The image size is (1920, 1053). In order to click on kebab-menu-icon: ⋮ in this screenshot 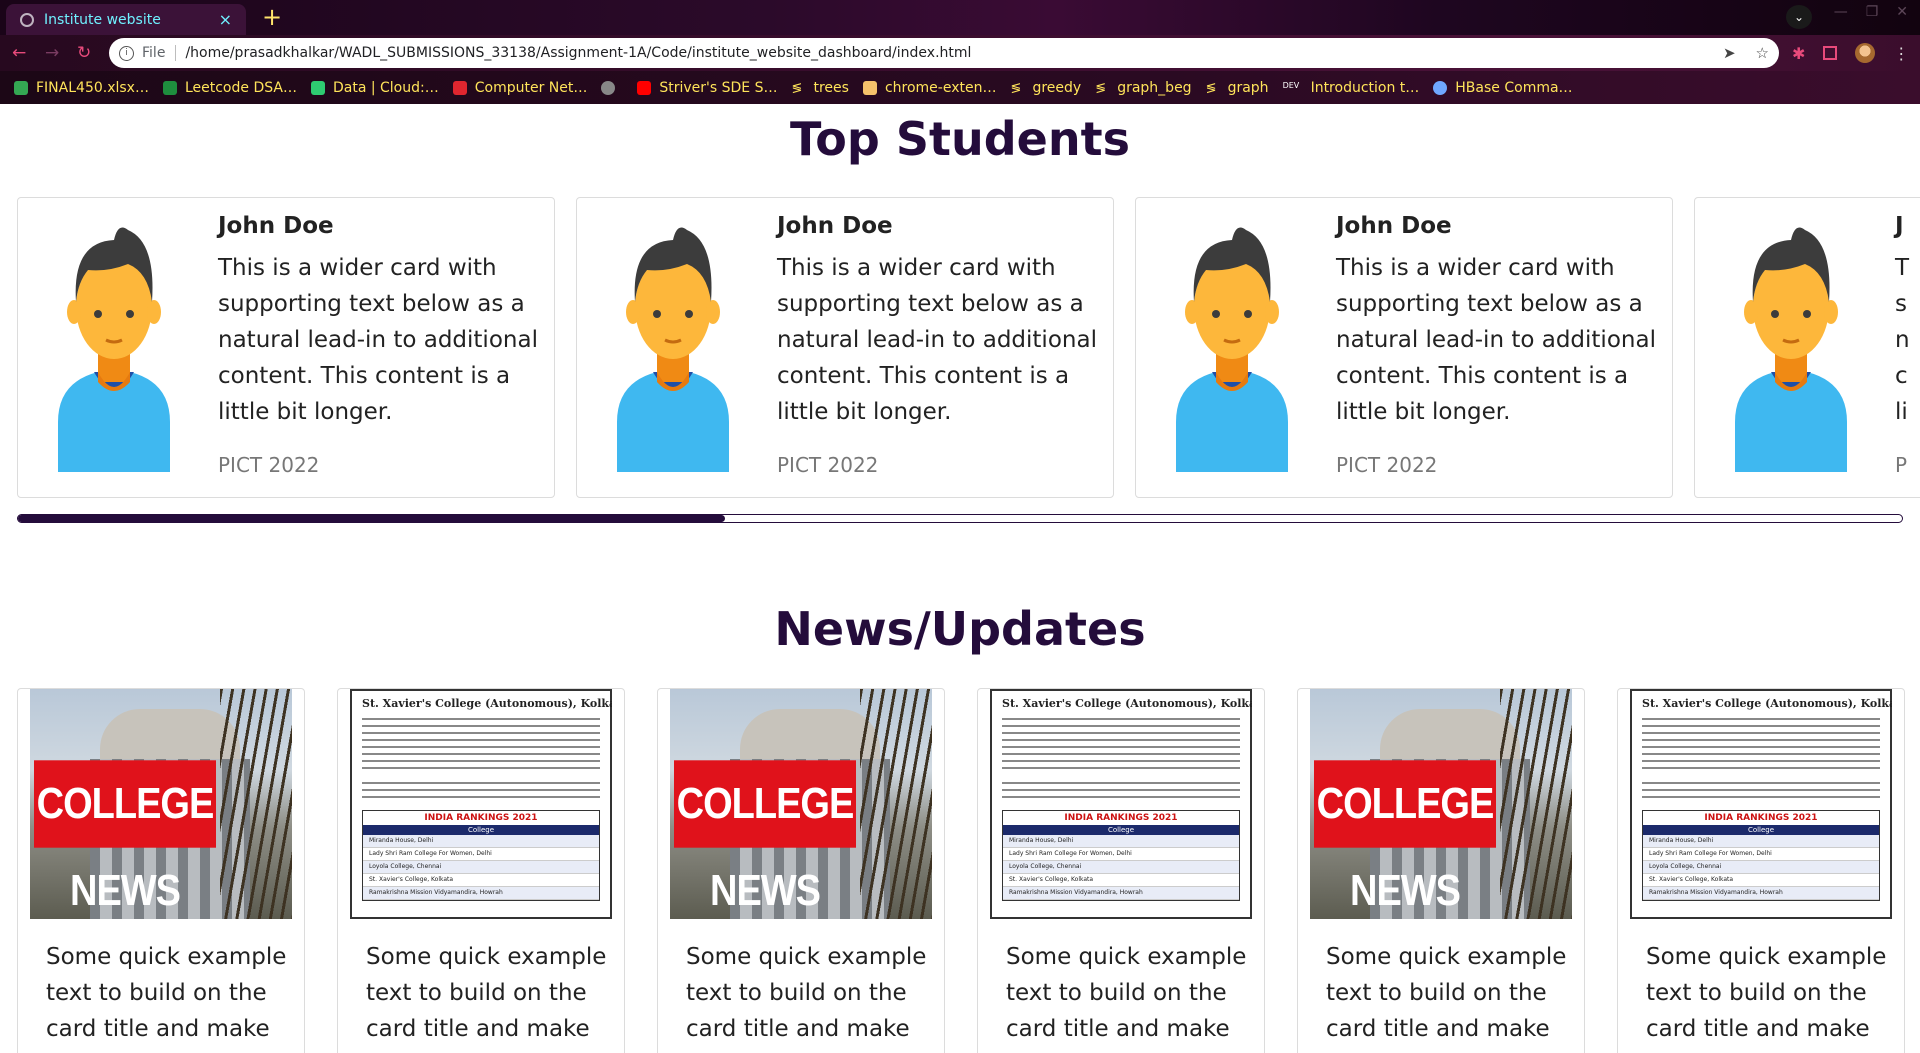, I will do `click(1901, 53)`.